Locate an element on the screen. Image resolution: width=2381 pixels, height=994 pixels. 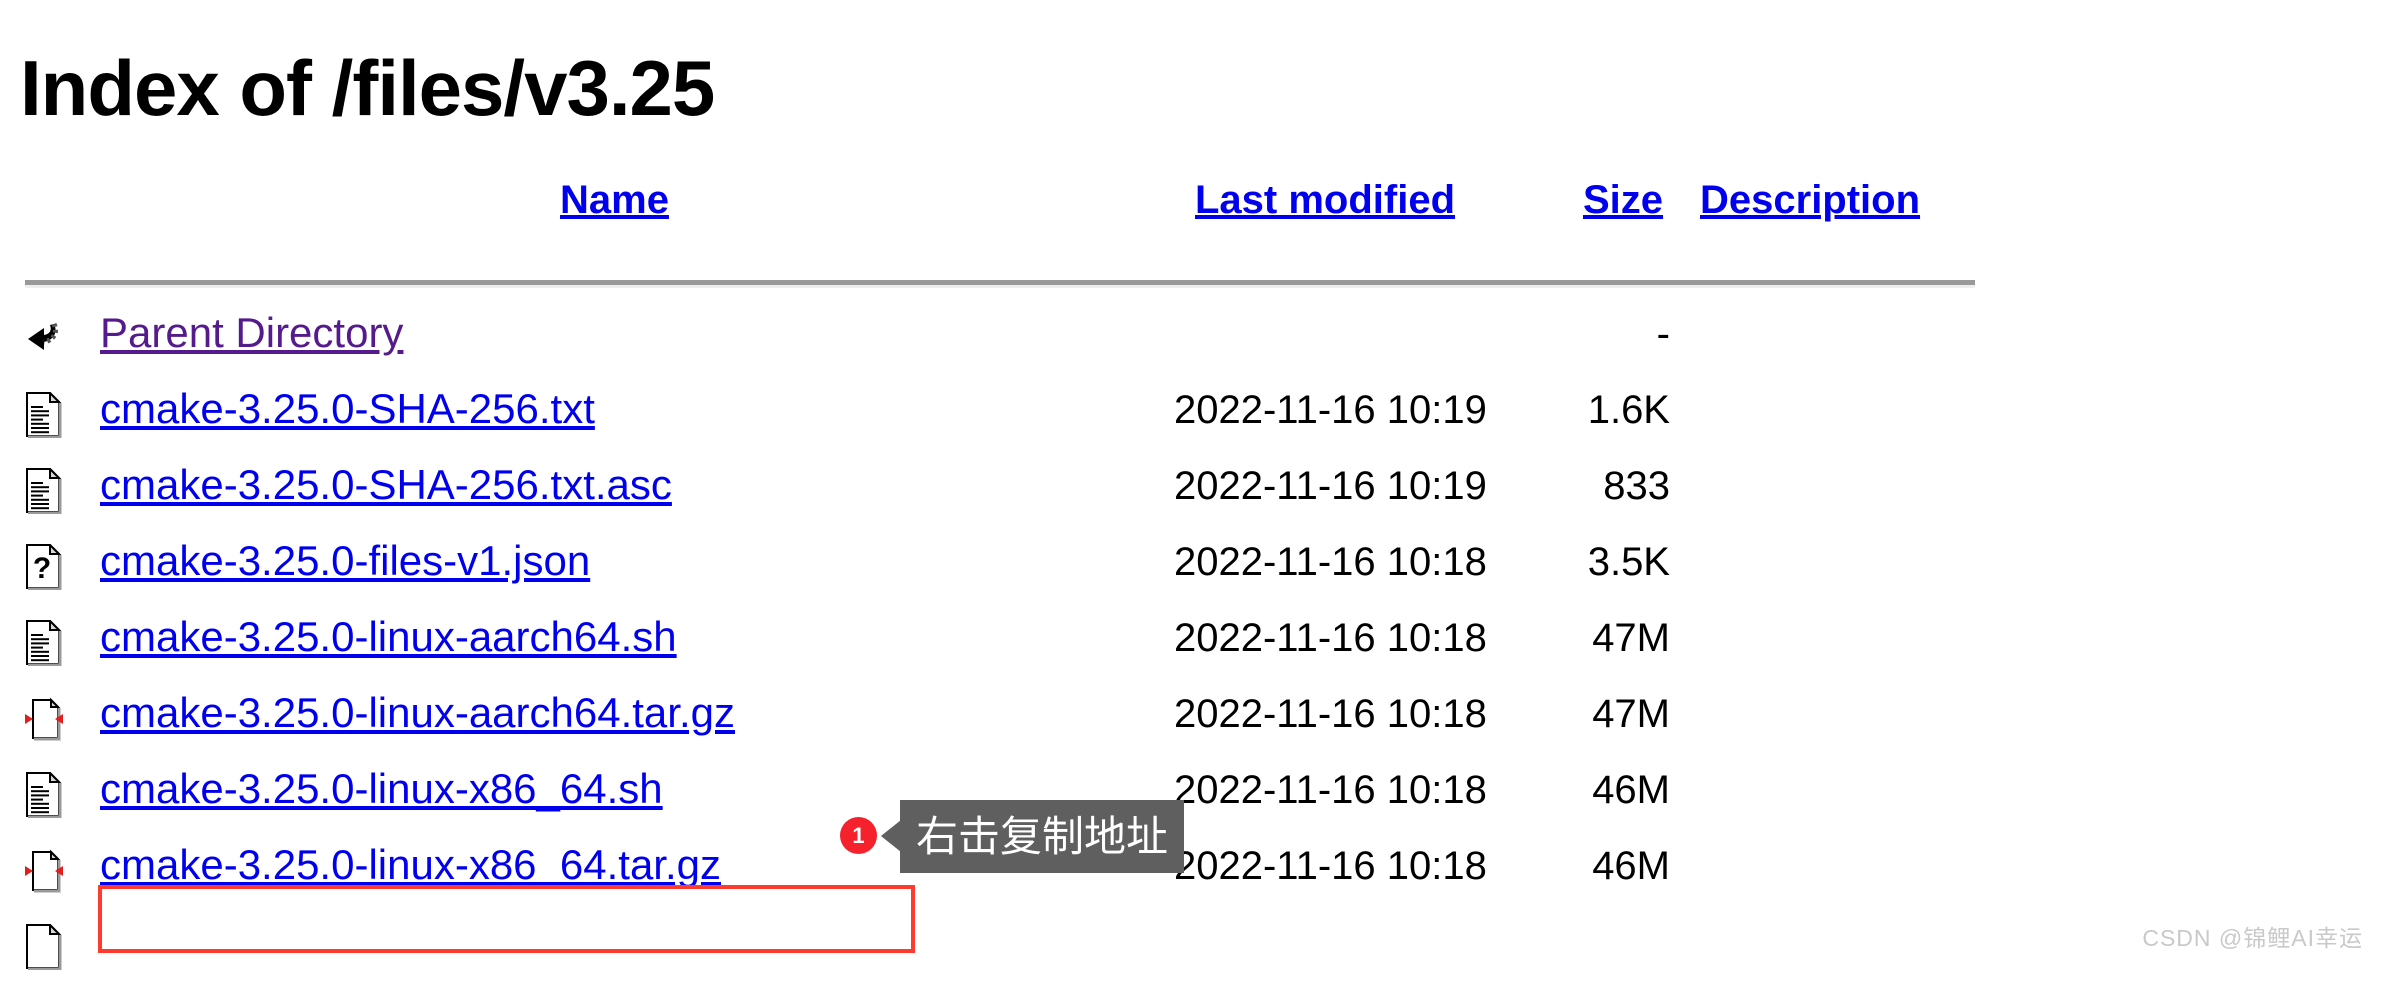
file-size: 3.5K is located at coordinates (1628, 562).